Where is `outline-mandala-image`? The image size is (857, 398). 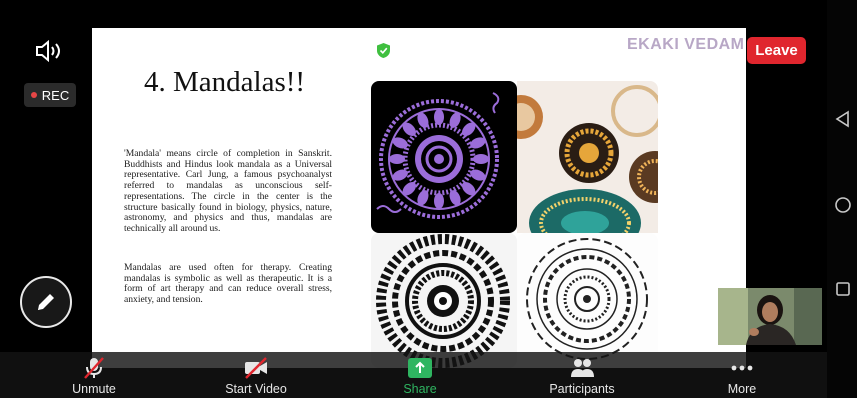 outline-mandala-image is located at coordinates (587, 300).